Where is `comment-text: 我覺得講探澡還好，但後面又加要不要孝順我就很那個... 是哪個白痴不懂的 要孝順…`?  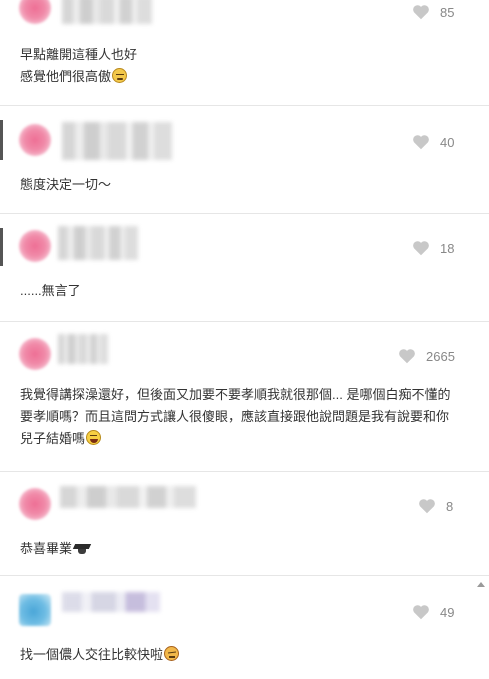 comment-text: 我覺得講探澡還好，但後面又加要不要孝順我就很那個... 是哪個白痴不懂的 要孝順… is located at coordinates (245, 417).